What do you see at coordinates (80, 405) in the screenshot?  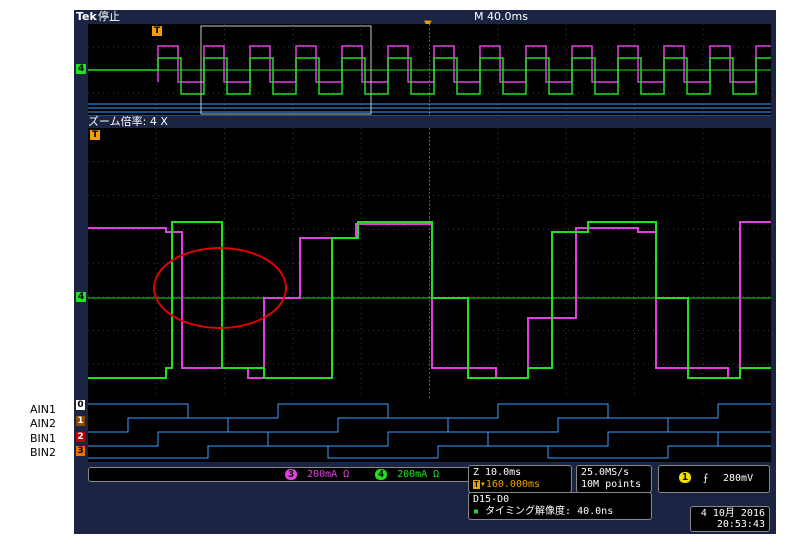 I see `digital-marker-d0: 0` at bounding box center [80, 405].